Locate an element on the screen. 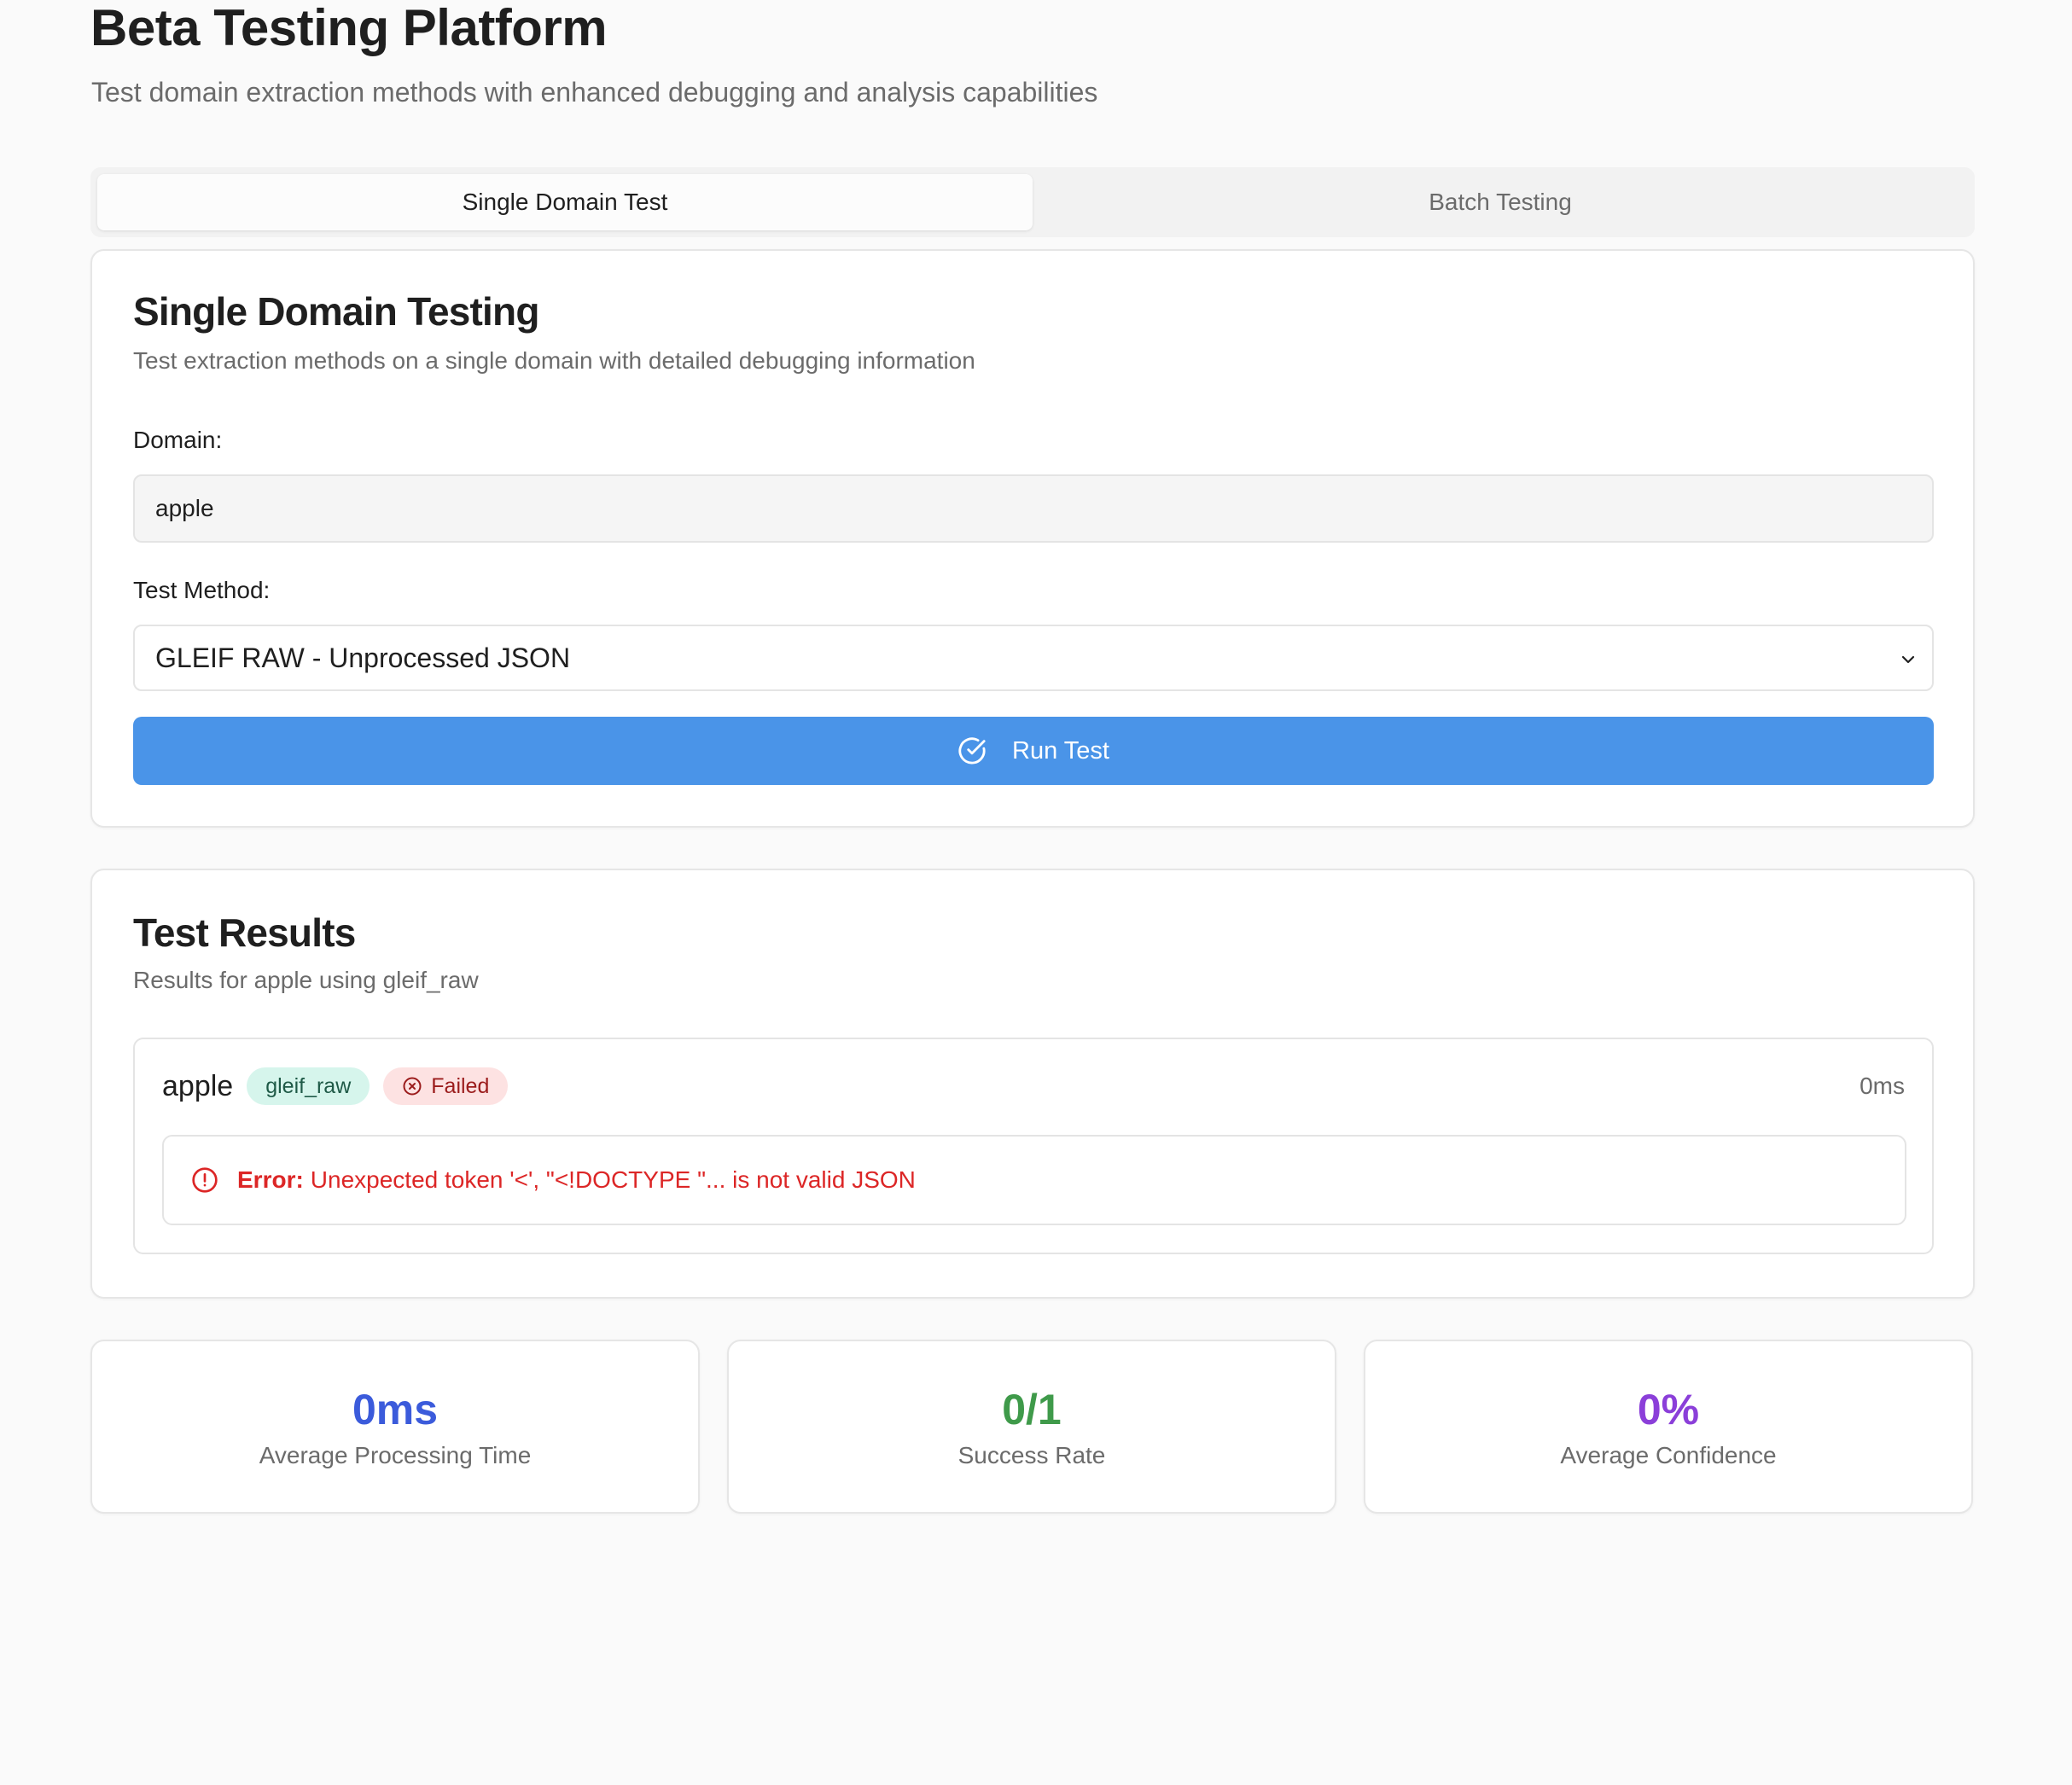  status-badge: Failed is located at coordinates (446, 1086).